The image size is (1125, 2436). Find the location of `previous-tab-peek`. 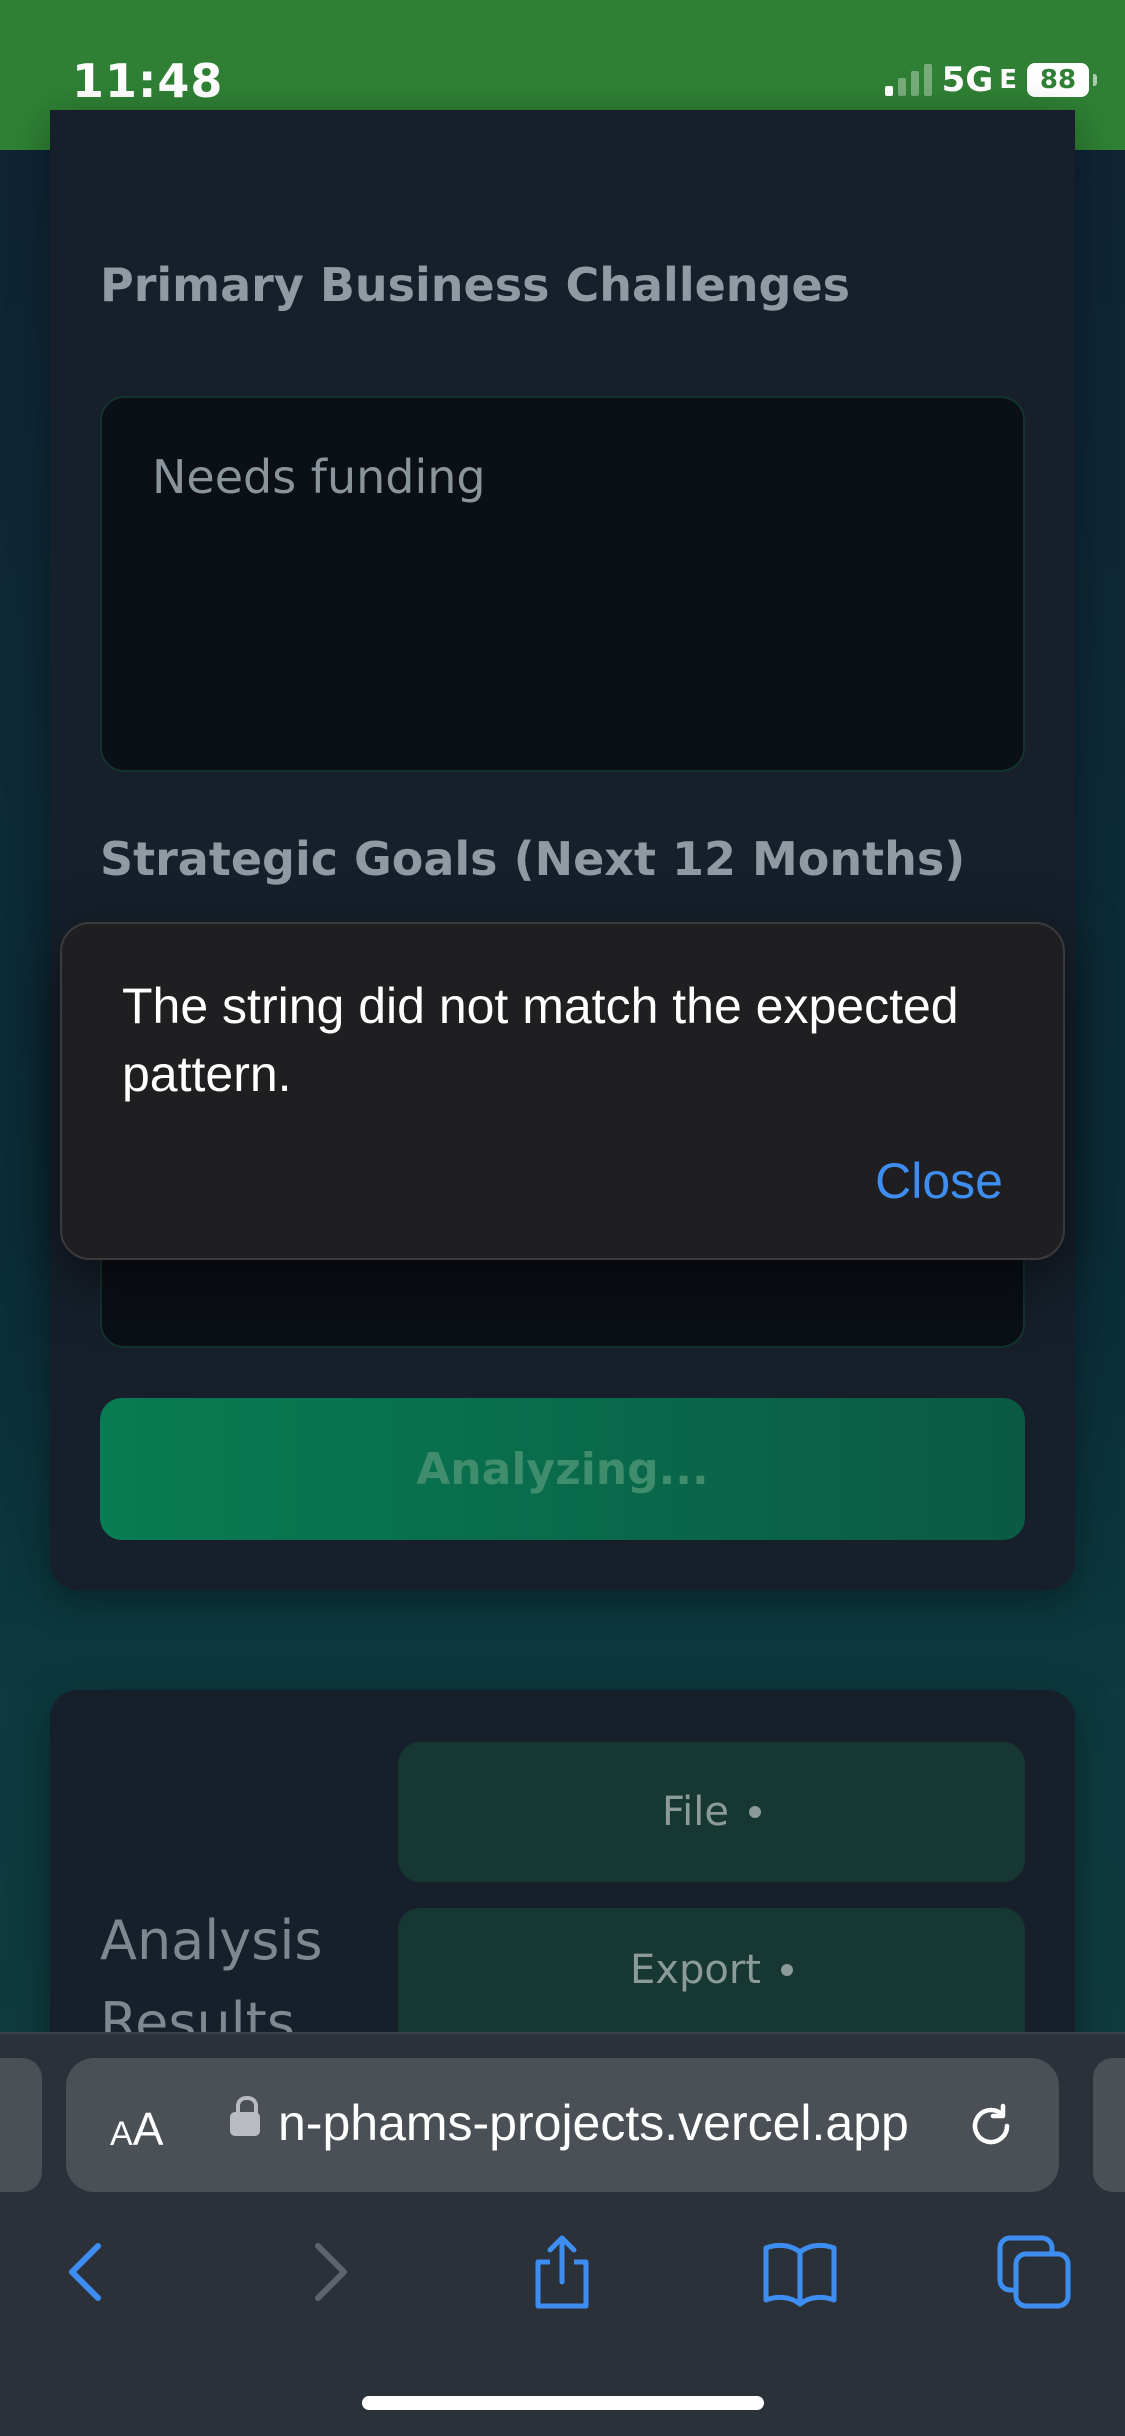

previous-tab-peek is located at coordinates (21, 2125).